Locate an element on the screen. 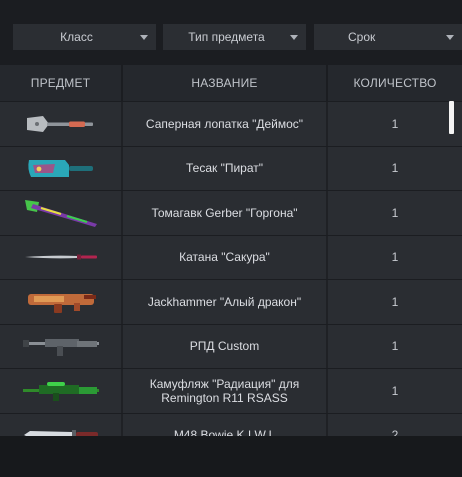 This screenshot has width=462, height=477. katana-icon is located at coordinates (60, 257).